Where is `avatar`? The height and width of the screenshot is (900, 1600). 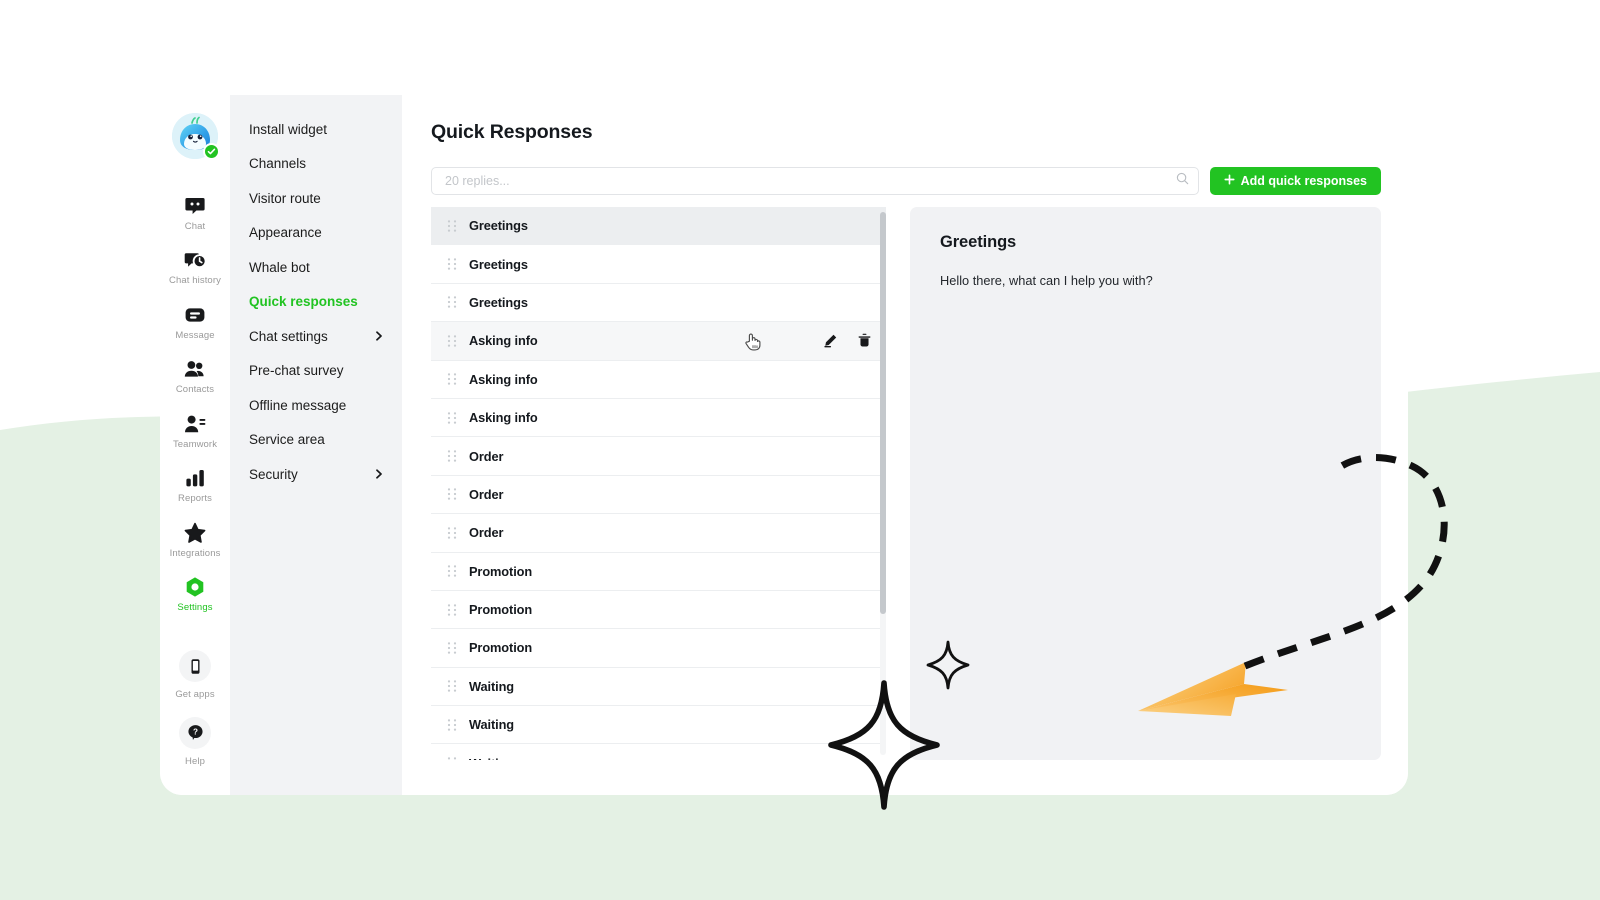 avatar is located at coordinates (196, 136).